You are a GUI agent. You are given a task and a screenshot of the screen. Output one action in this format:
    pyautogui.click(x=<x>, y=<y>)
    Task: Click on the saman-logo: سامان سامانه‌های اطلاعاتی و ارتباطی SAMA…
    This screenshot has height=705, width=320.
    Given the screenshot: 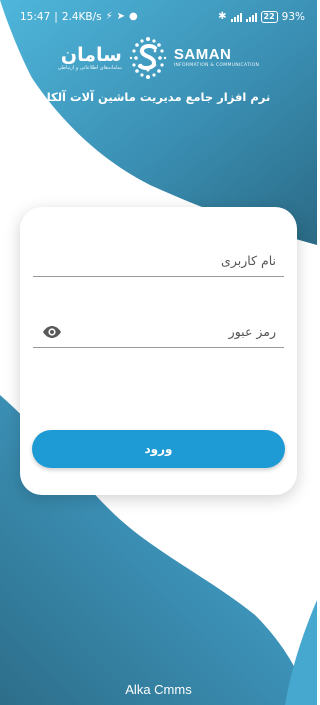 What is the action you would take?
    pyautogui.click(x=158, y=58)
    